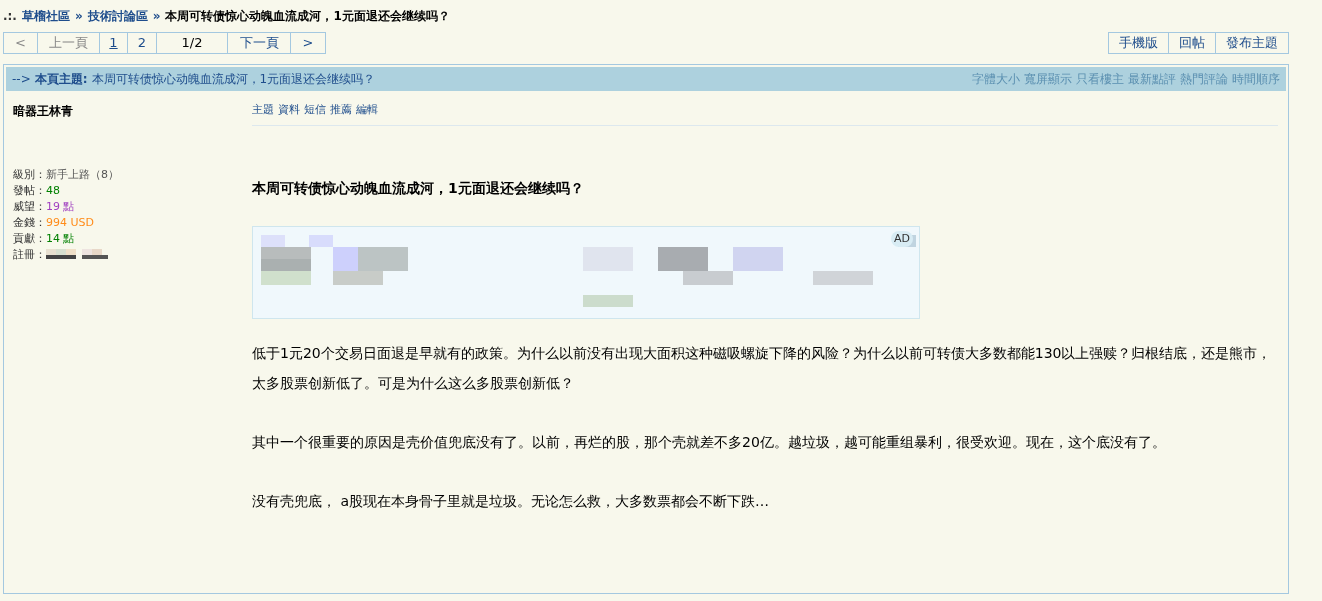  Describe the element at coordinates (289, 110) in the screenshot. I see `user-link: 資料` at that location.